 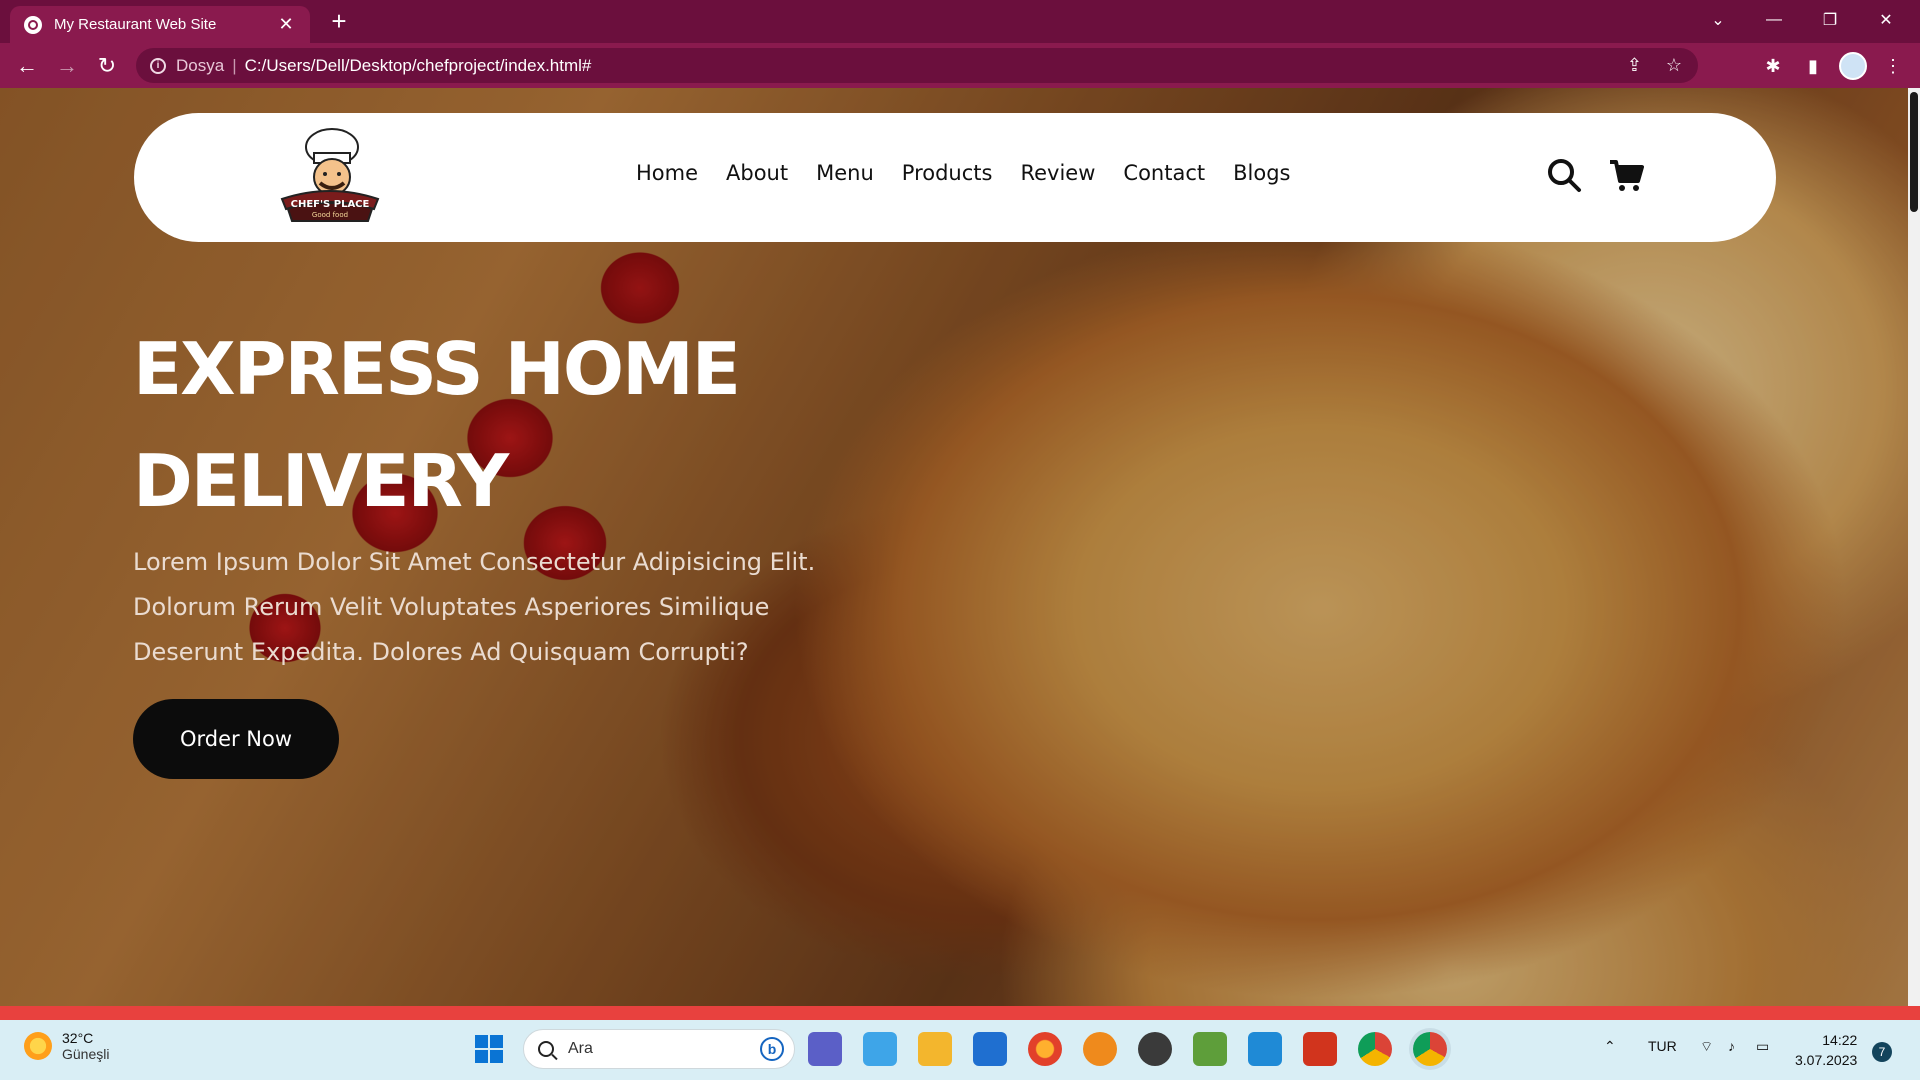 I want to click on clock-date: 3.07.2023, so click(x=1826, y=1060).